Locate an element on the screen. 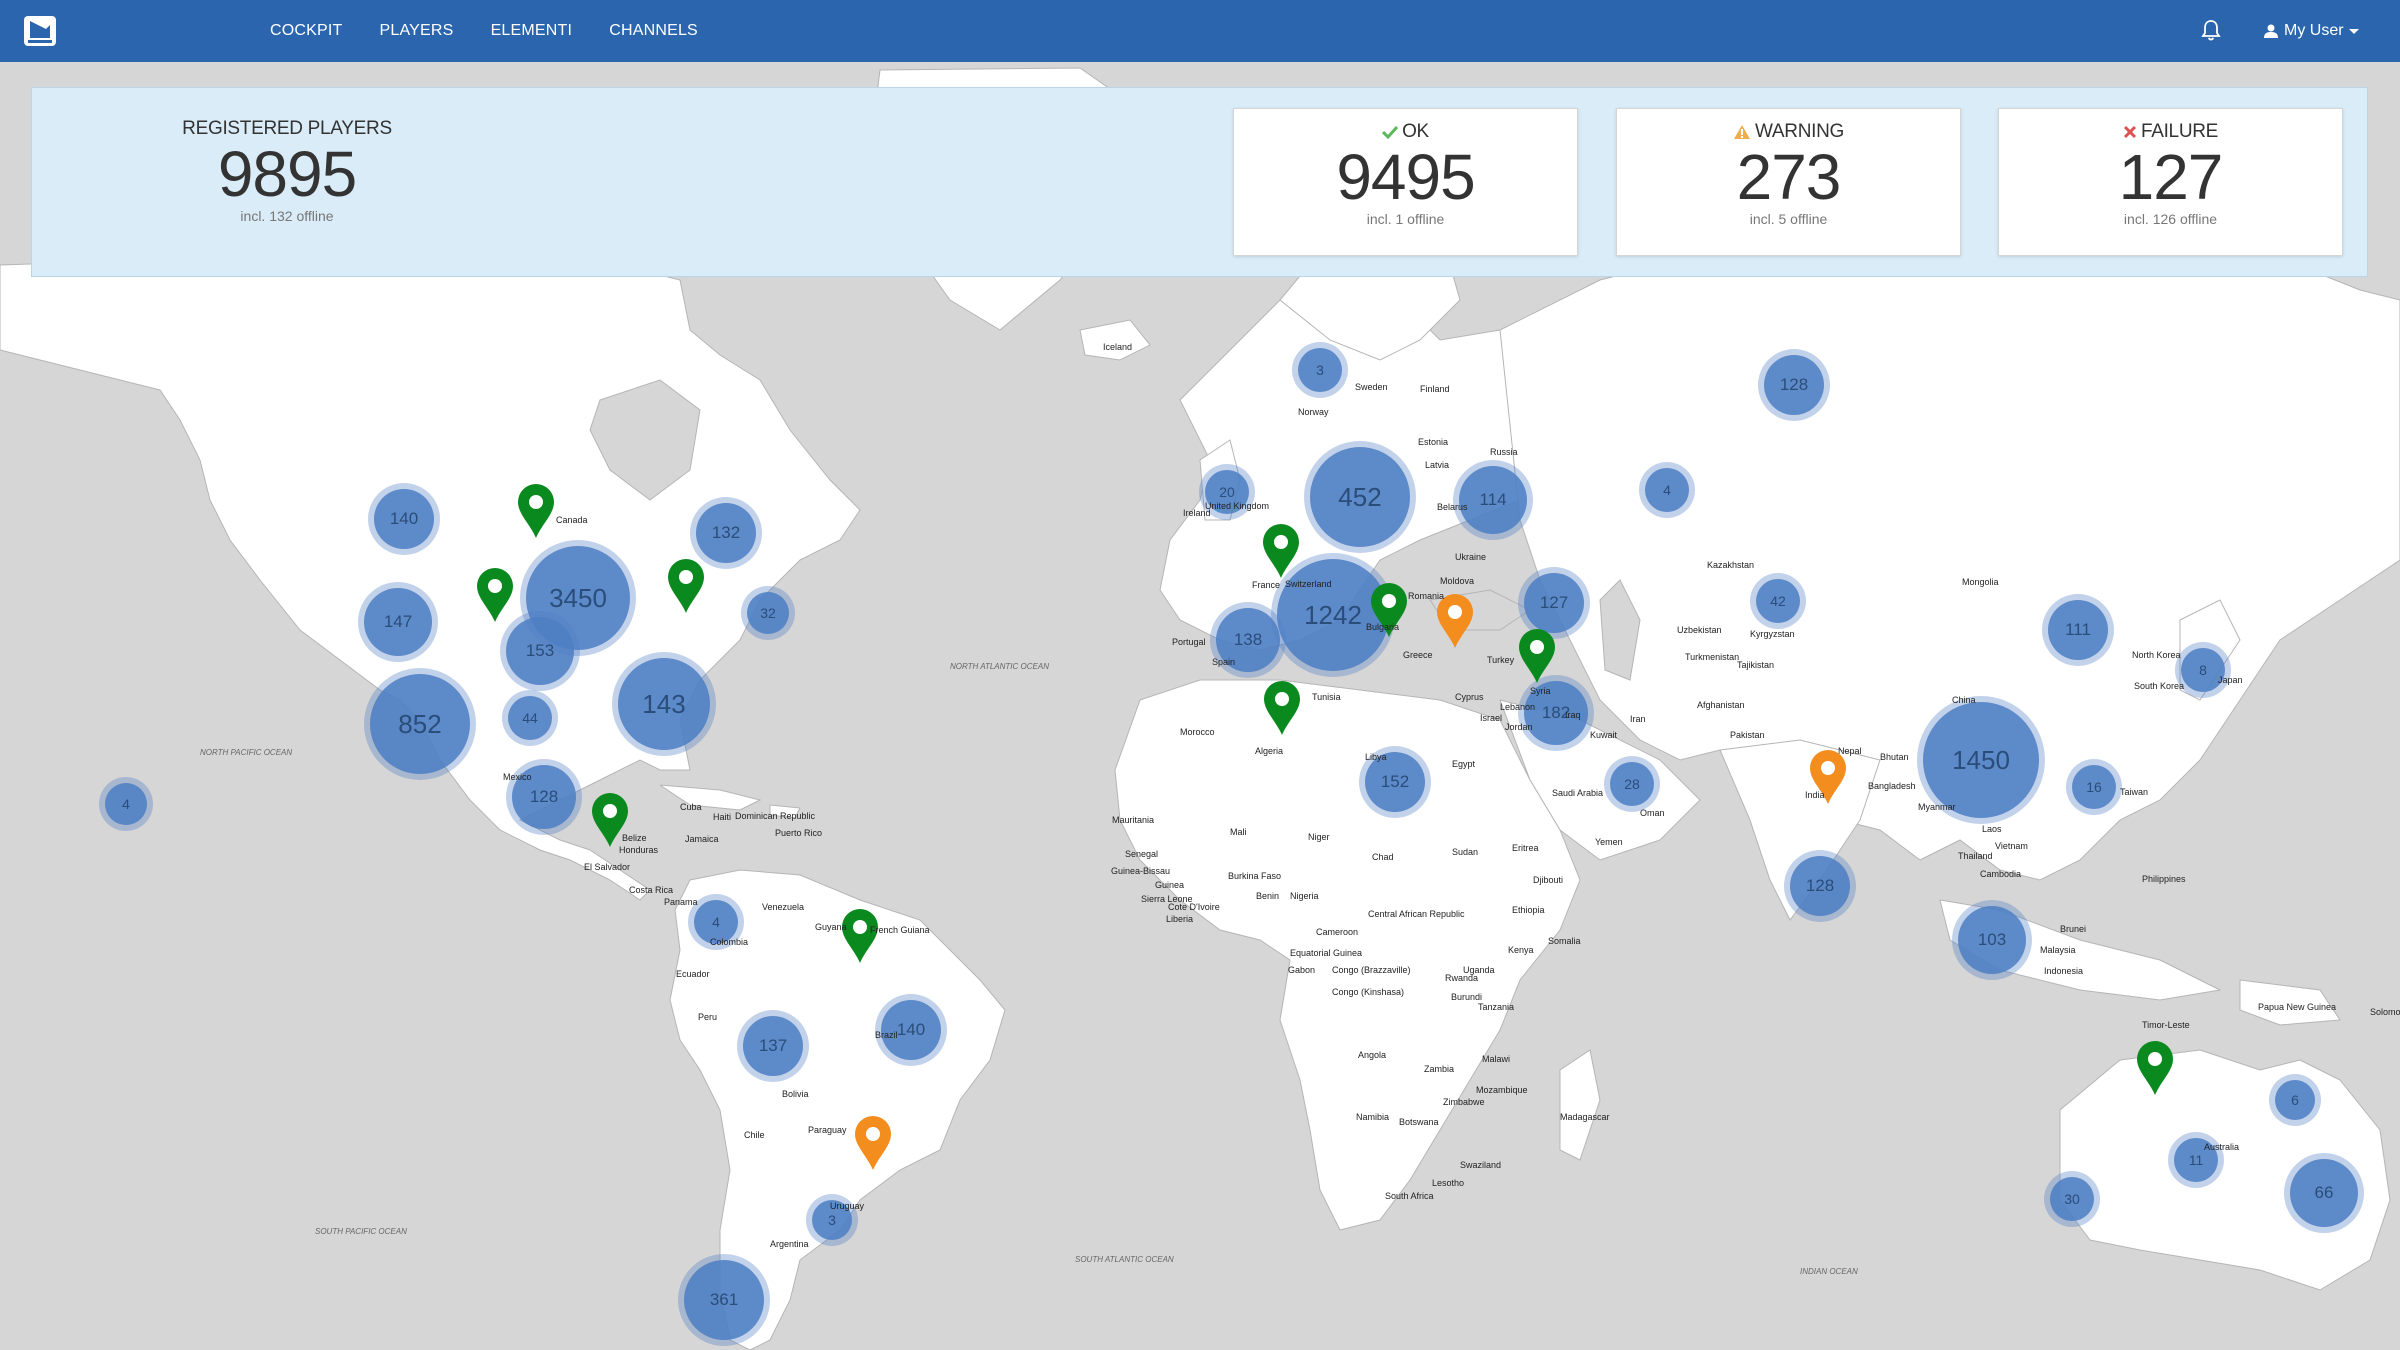 This screenshot has height=1350, width=2400. nav-cockpit: COCKPIT is located at coordinates (306, 31).